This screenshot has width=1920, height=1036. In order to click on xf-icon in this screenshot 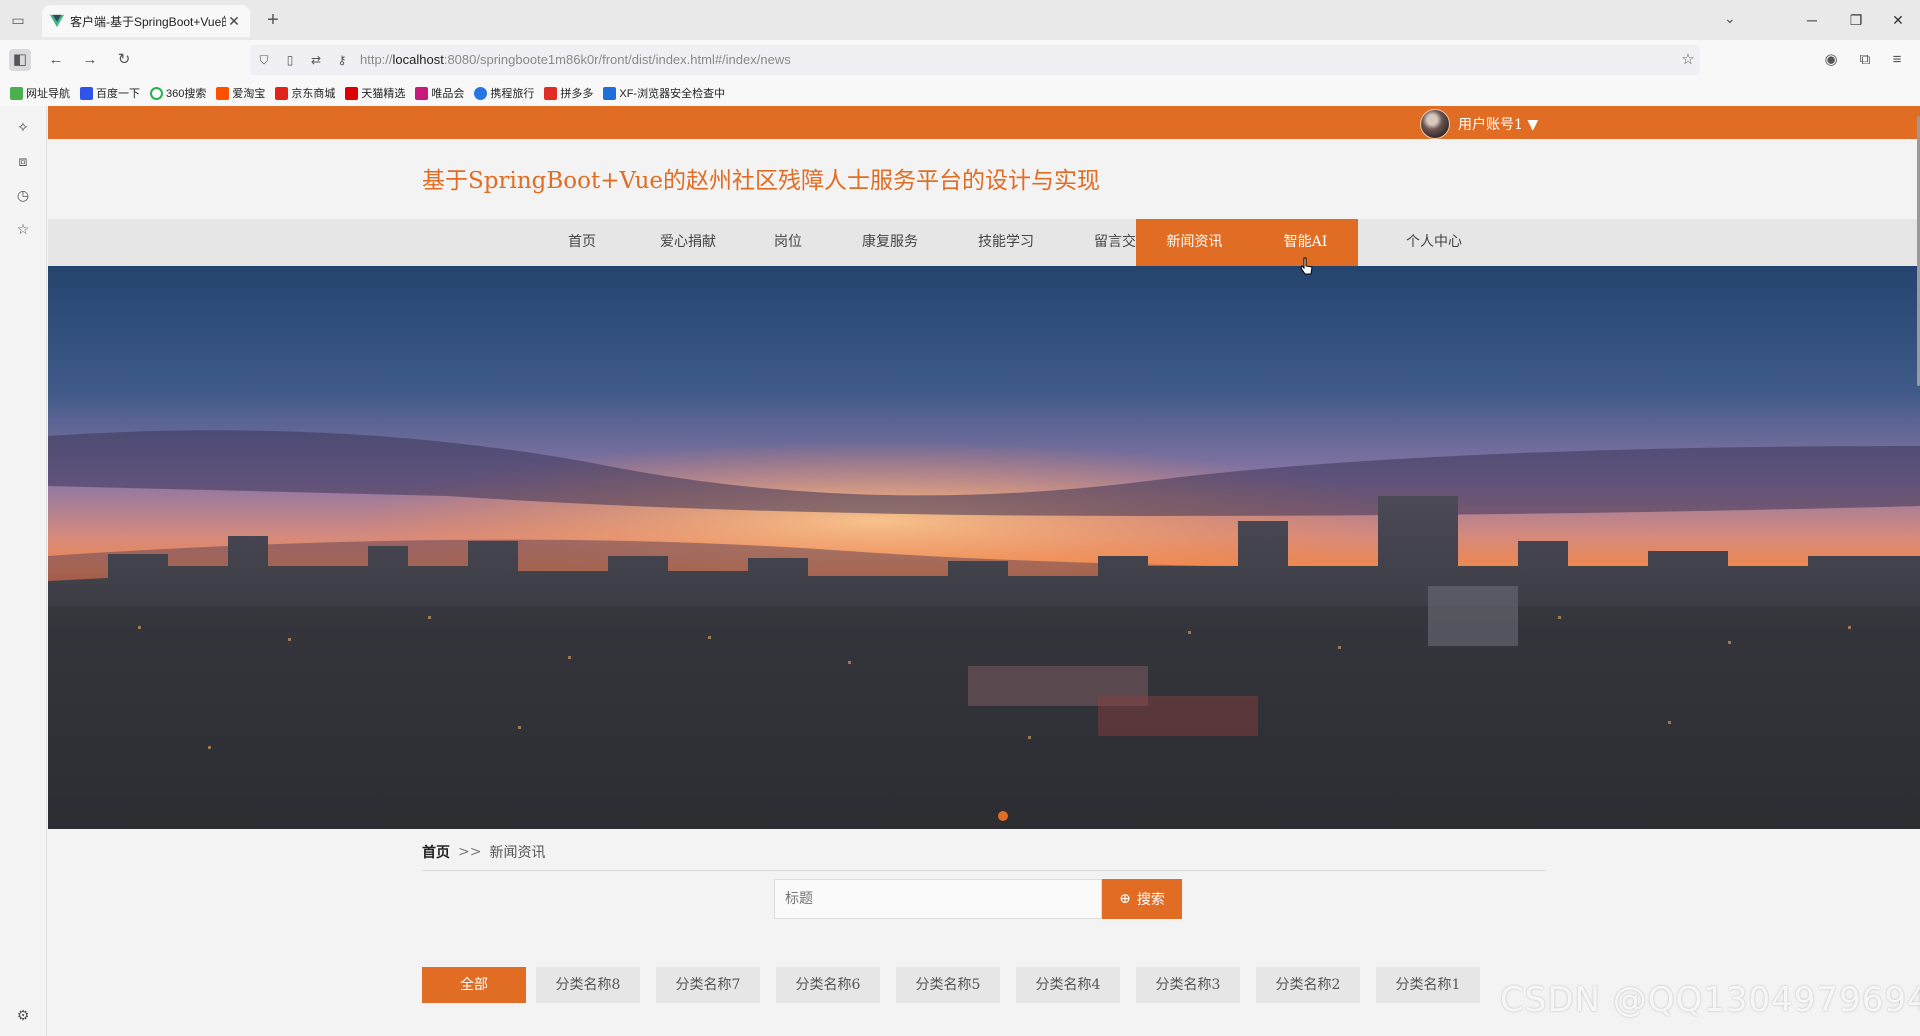, I will do `click(610, 93)`.